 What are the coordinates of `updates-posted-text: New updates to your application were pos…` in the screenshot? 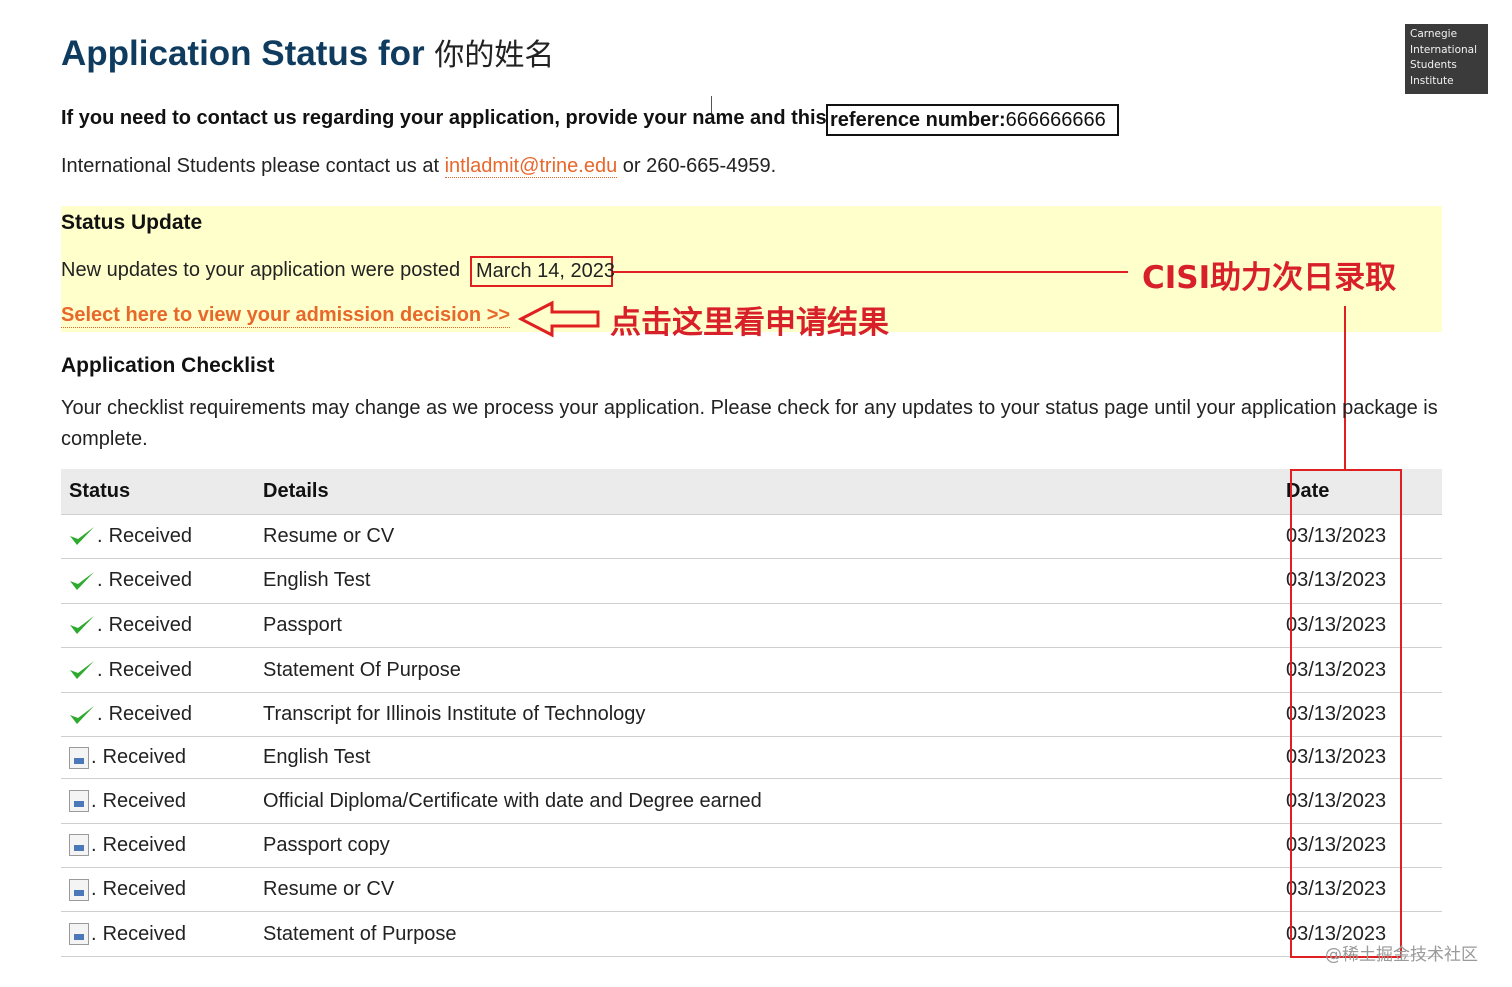 It's located at (261, 270).